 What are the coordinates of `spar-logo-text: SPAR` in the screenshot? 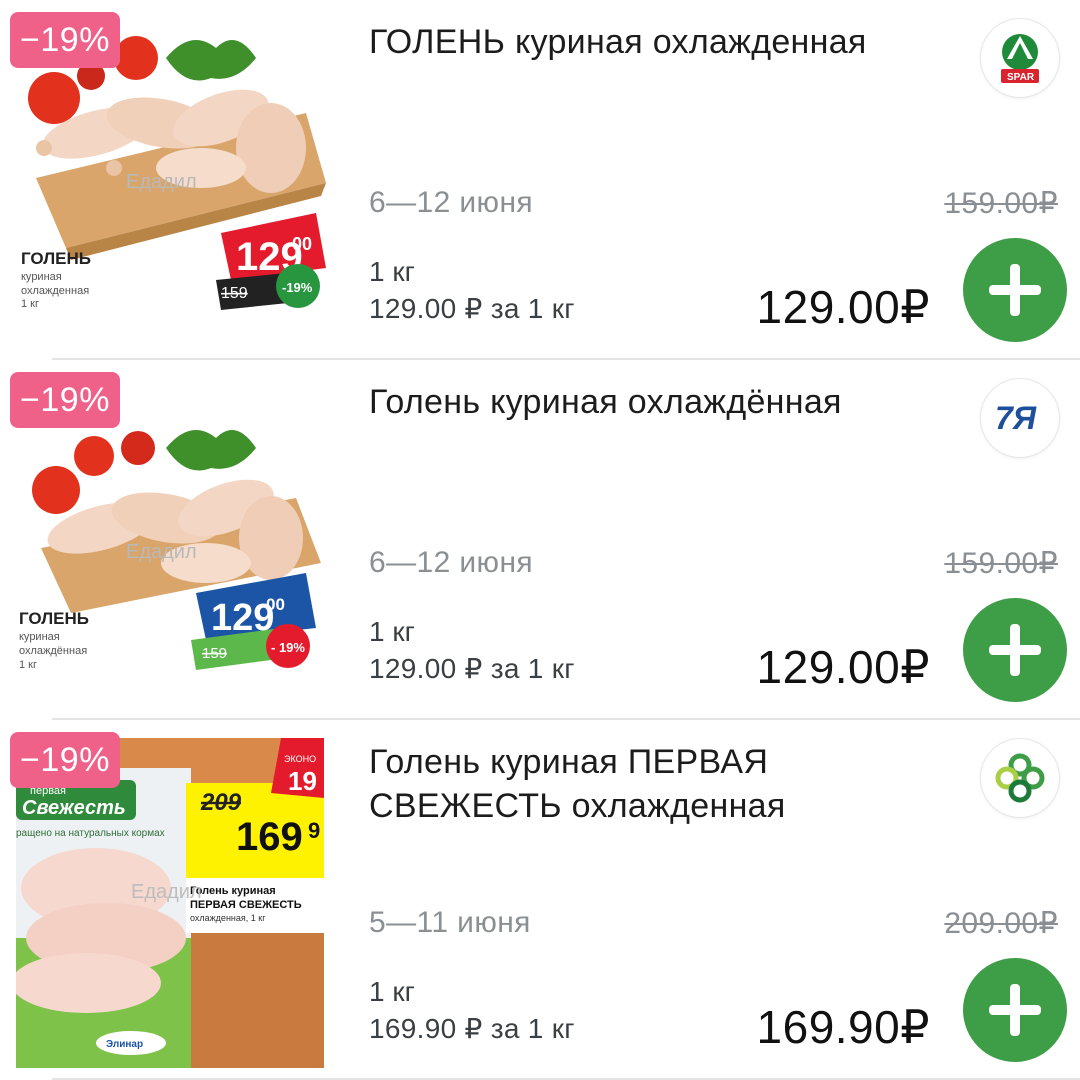 It's located at (1021, 77).